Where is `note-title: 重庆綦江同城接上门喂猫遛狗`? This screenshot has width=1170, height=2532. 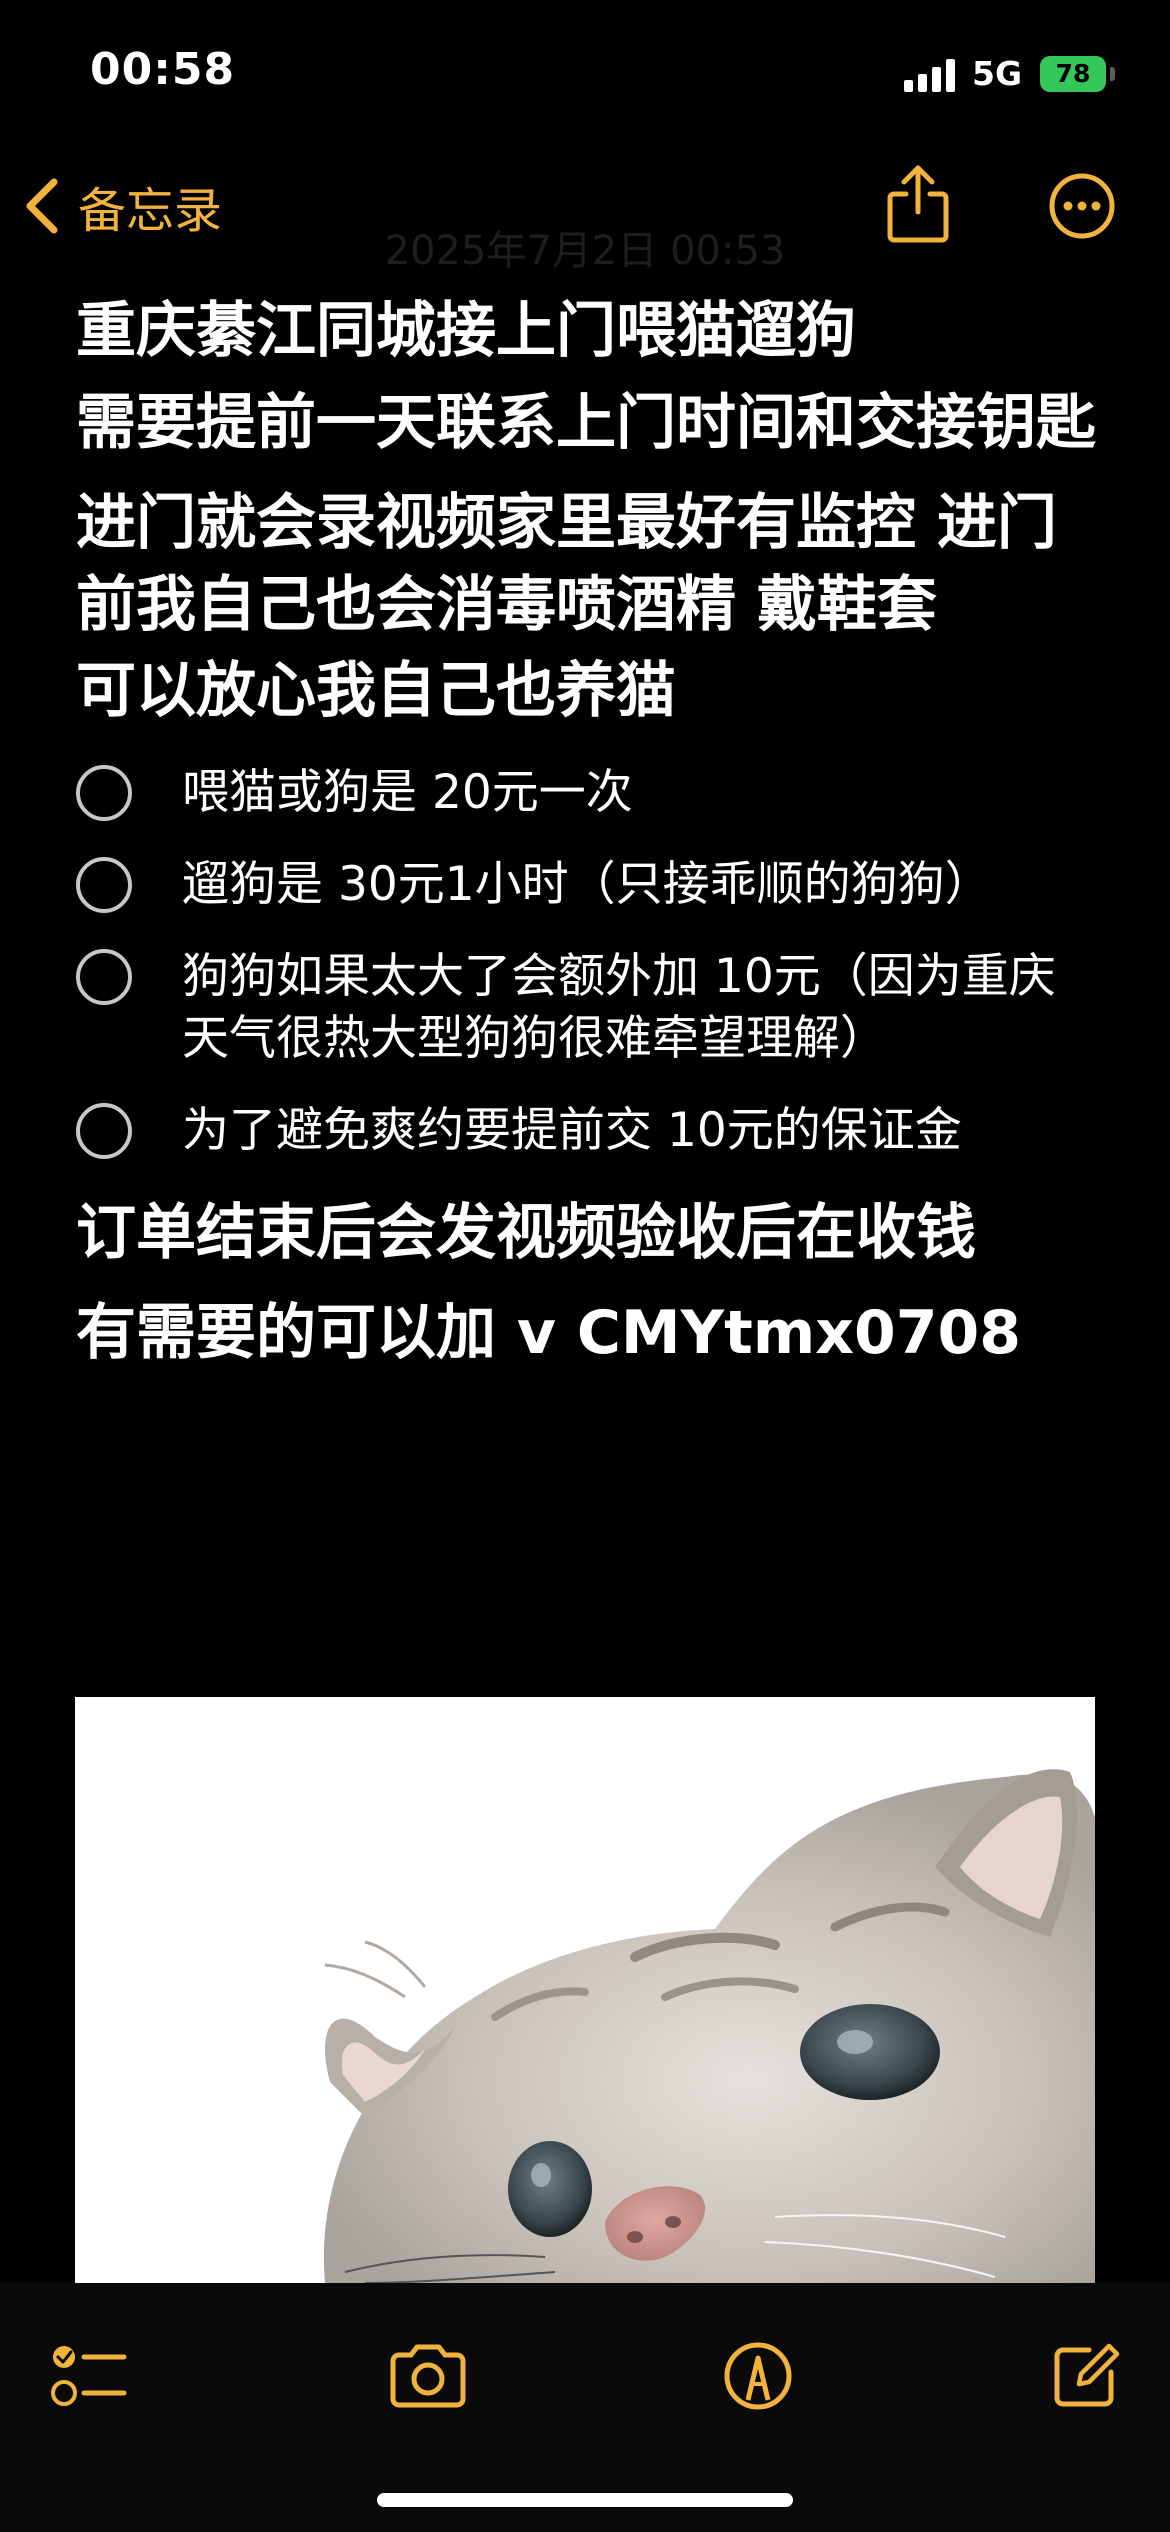
note-title: 重庆綦江同城接上门喂猫遛狗 is located at coordinates (466, 331).